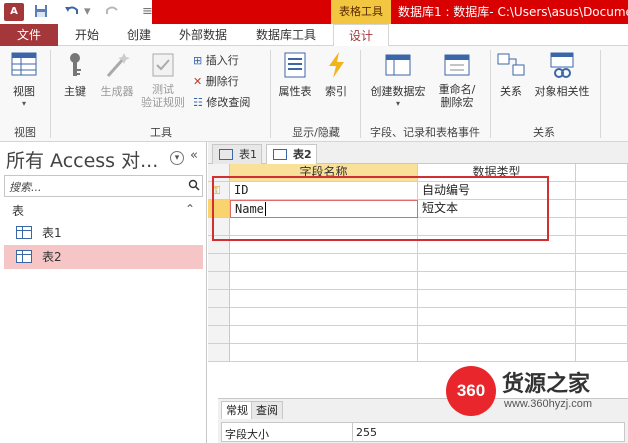 This screenshot has height=443, width=628. Describe the element at coordinates (418, 153) in the screenshot. I see `document-tabs: 表1 表2` at that location.